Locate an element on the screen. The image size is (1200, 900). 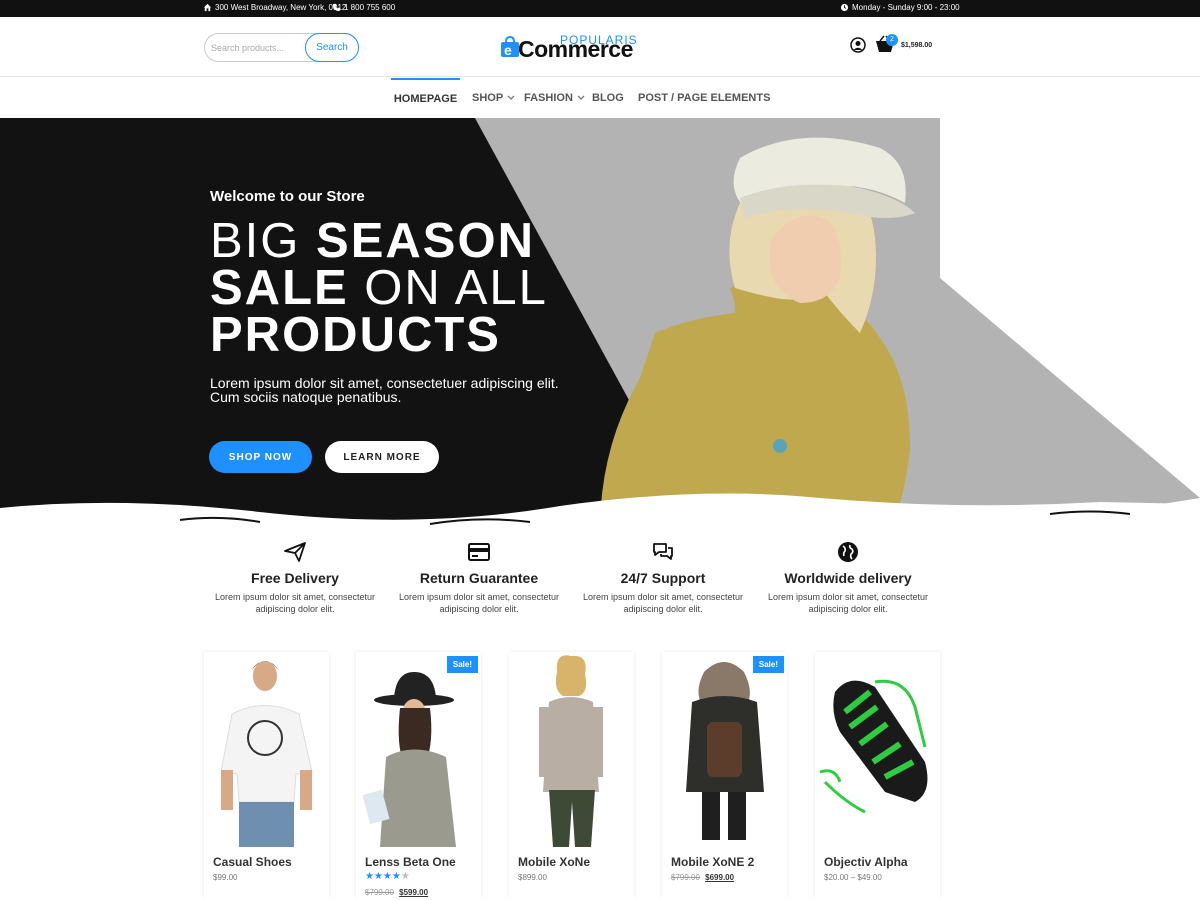
feature-title: Return Guarantee is located at coordinates (479, 578).